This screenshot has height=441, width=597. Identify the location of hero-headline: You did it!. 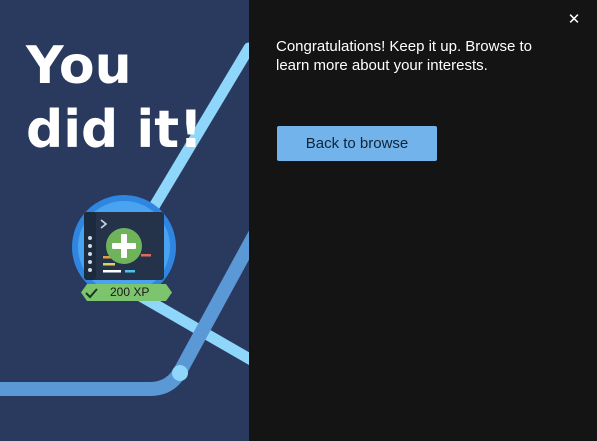
(114, 98).